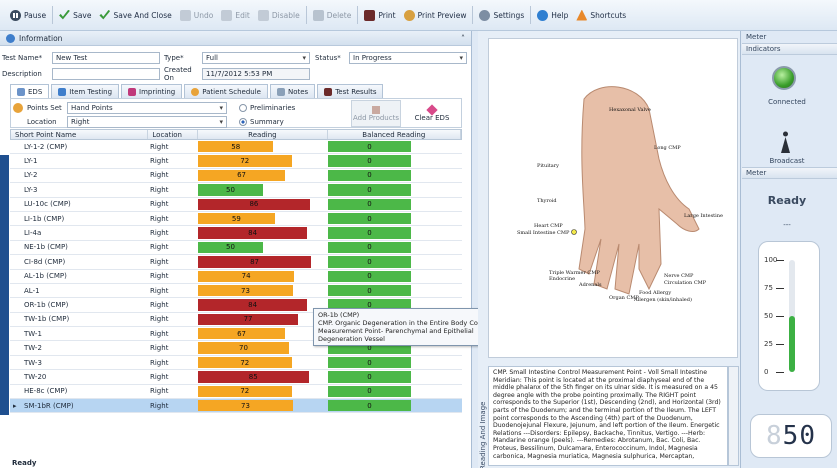  Describe the element at coordinates (106, 73) in the screenshot. I see `description-field` at that location.